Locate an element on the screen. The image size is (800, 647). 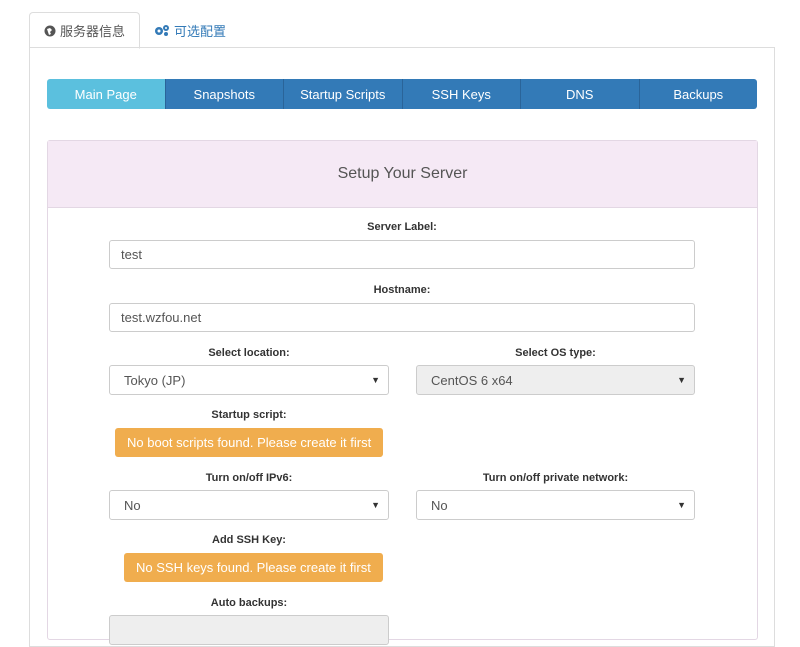
tab-server-info: 服务器信息 is located at coordinates (85, 30).